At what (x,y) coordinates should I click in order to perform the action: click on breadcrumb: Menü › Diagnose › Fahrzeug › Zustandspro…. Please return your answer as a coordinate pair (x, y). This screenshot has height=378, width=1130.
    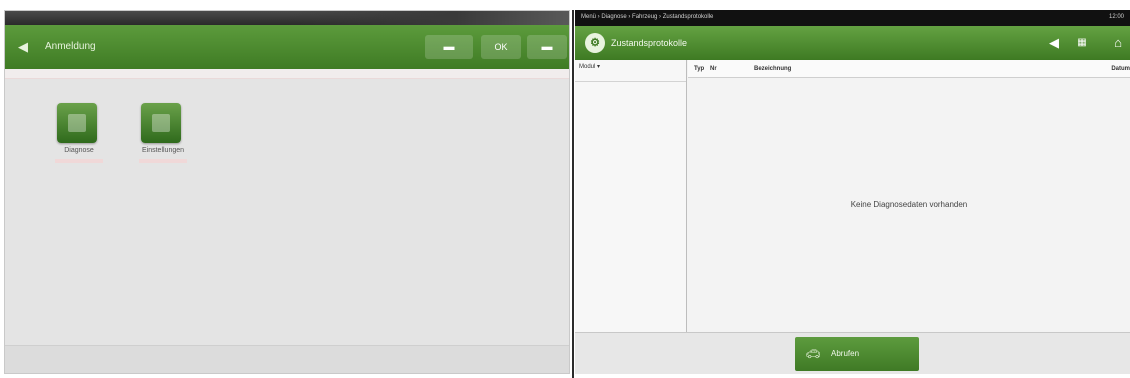
    Looking at the image, I should click on (647, 17).